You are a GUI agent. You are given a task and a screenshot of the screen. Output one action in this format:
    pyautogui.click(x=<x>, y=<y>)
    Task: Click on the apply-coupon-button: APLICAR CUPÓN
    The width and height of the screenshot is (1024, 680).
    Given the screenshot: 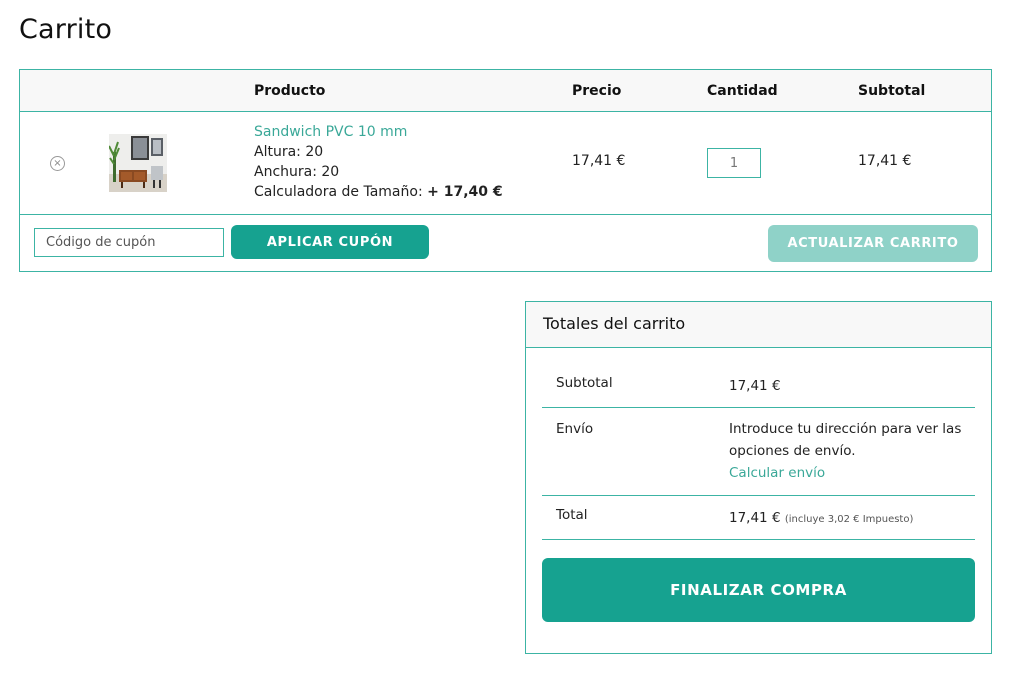 What is the action you would take?
    pyautogui.click(x=330, y=242)
    